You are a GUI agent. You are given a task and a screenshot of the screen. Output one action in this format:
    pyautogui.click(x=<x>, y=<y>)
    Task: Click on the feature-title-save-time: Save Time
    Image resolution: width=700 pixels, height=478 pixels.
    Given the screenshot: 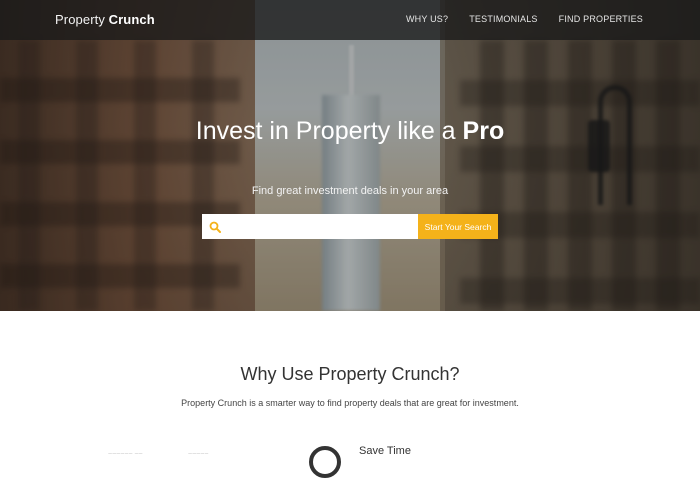 What is the action you would take?
    pyautogui.click(x=385, y=451)
    